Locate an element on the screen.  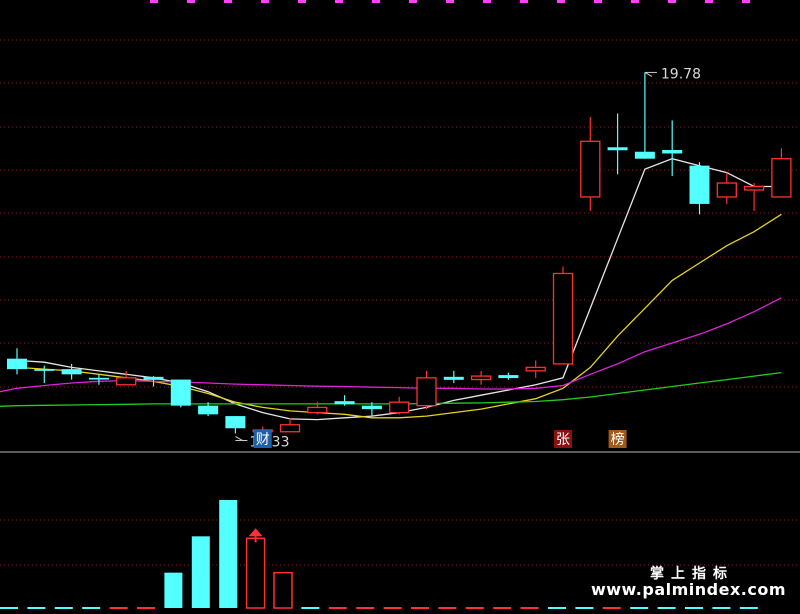
marker-label: 榜 is located at coordinates (618, 439).